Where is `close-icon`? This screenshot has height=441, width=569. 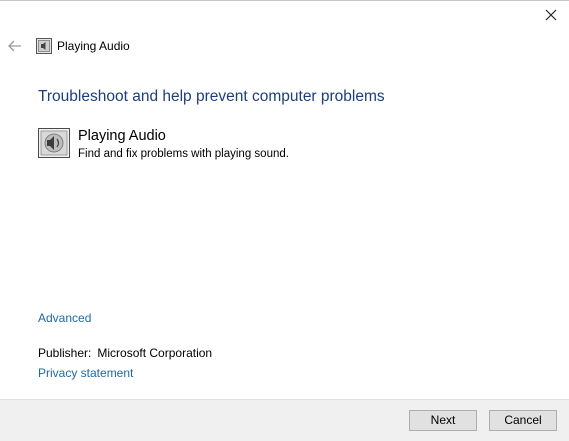 close-icon is located at coordinates (551, 15).